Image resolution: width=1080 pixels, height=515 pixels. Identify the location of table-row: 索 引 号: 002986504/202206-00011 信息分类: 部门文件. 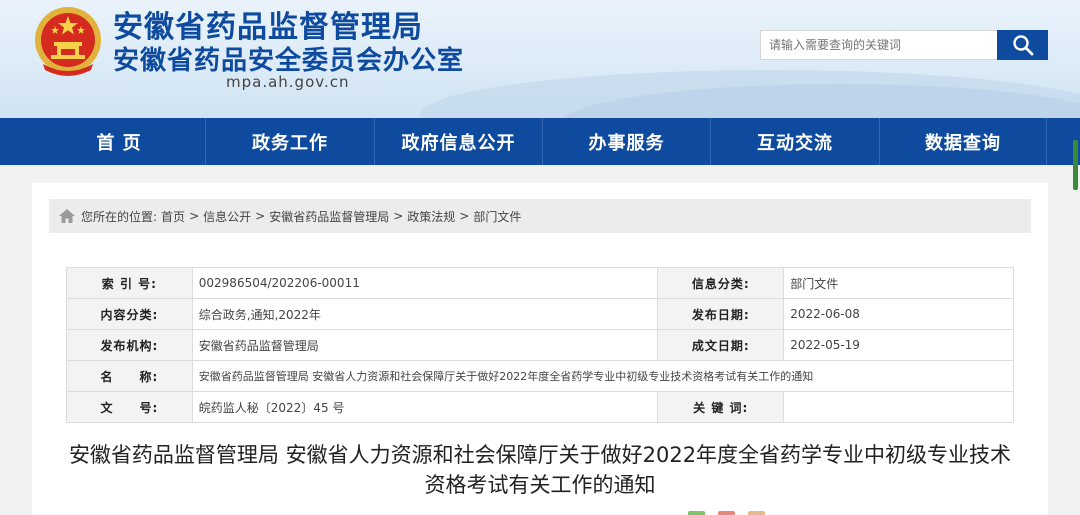
(540, 283).